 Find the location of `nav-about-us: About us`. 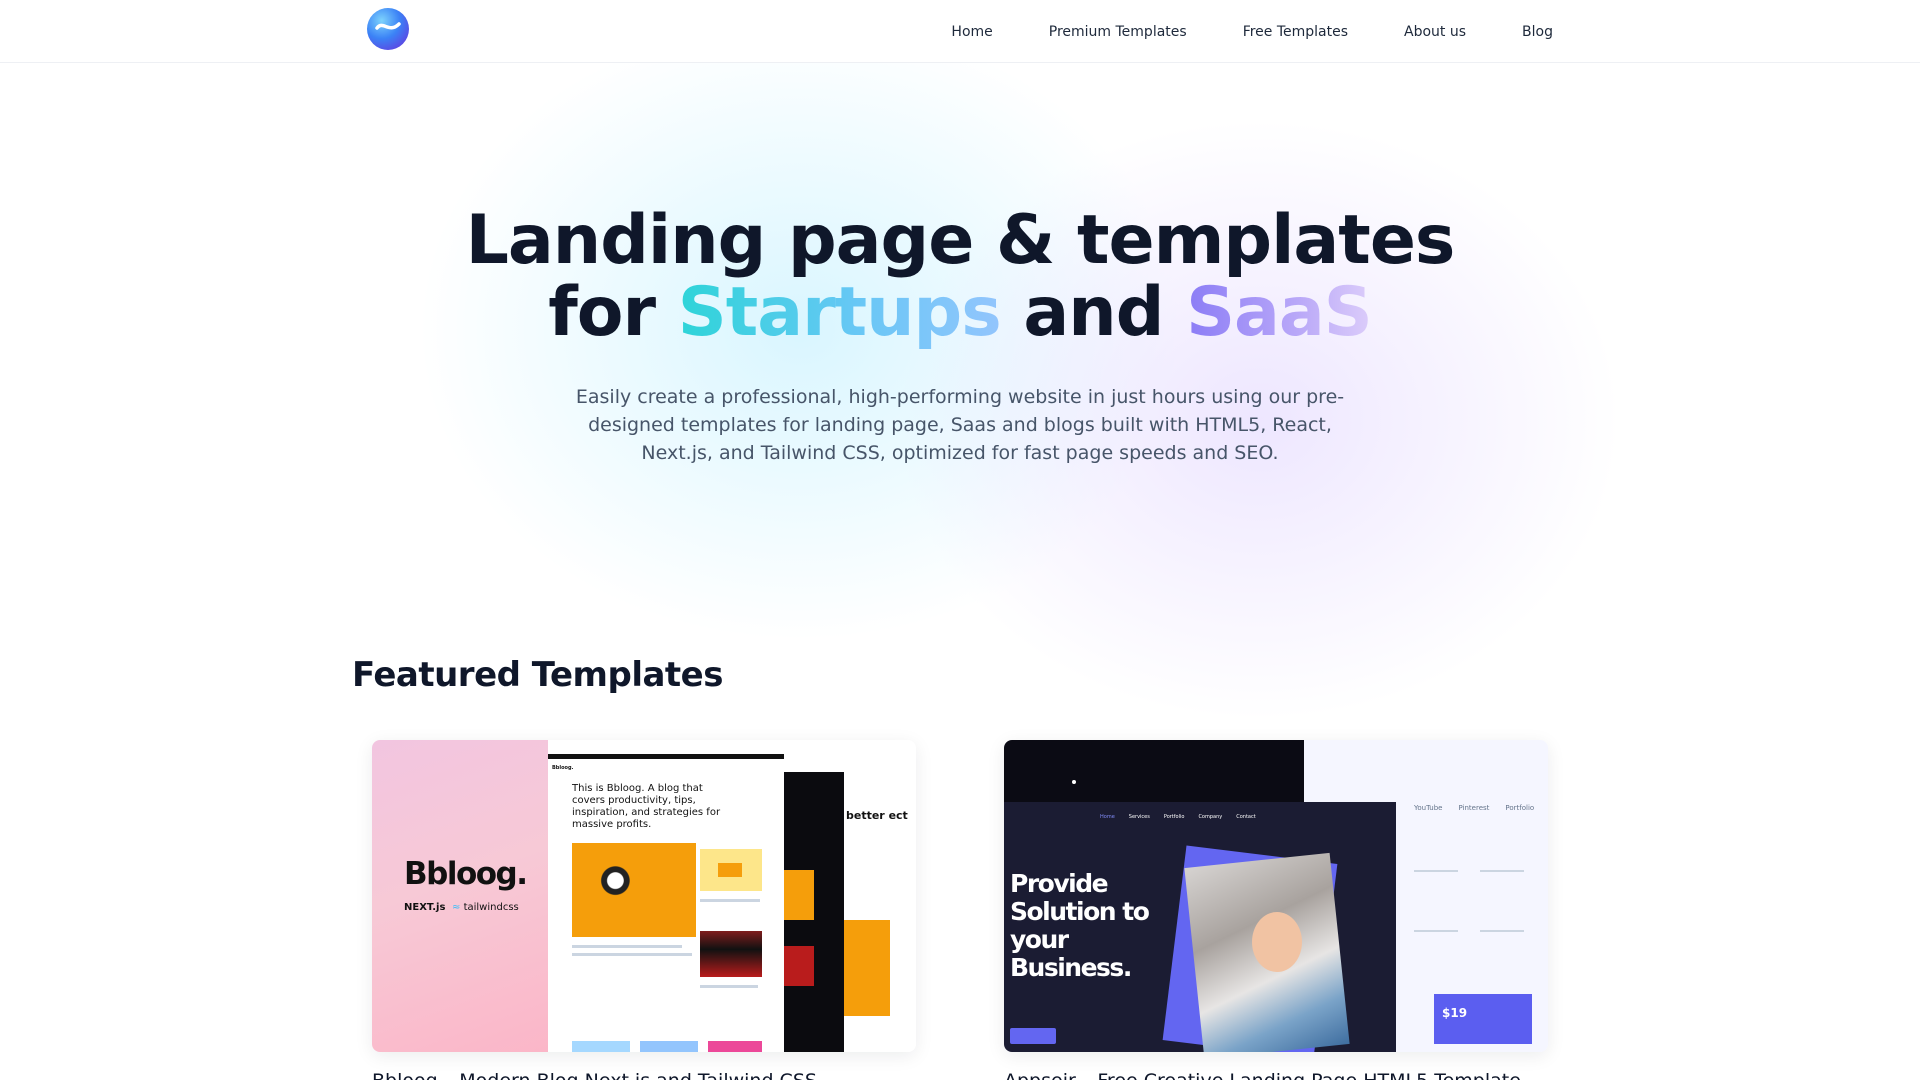

nav-about-us: About us is located at coordinates (1435, 32).